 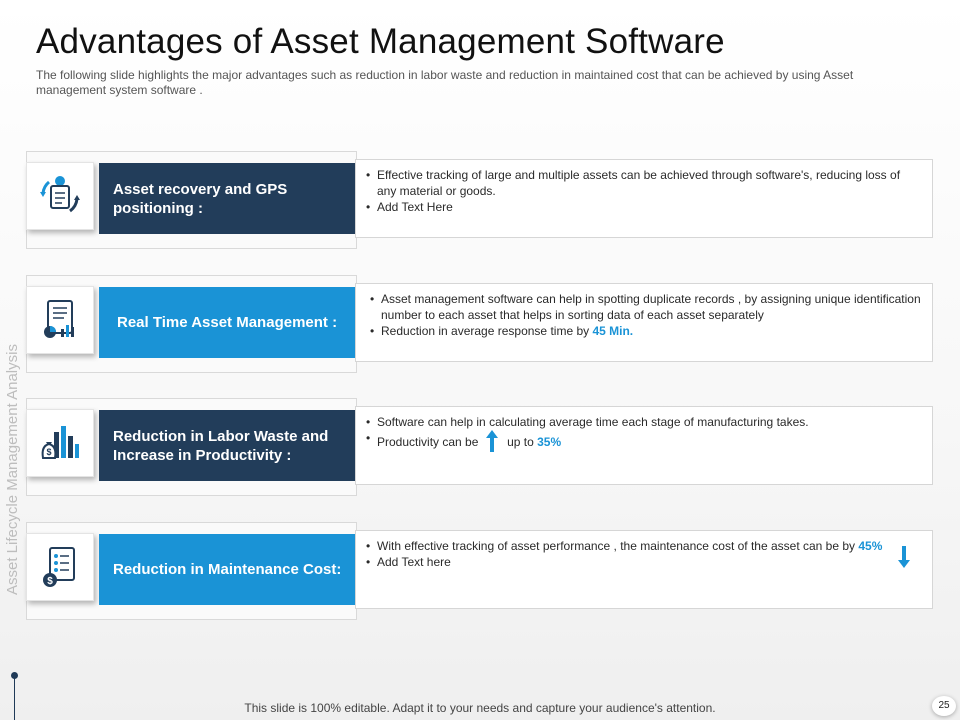 I want to click on report-chart-icon, so click(x=60, y=320).